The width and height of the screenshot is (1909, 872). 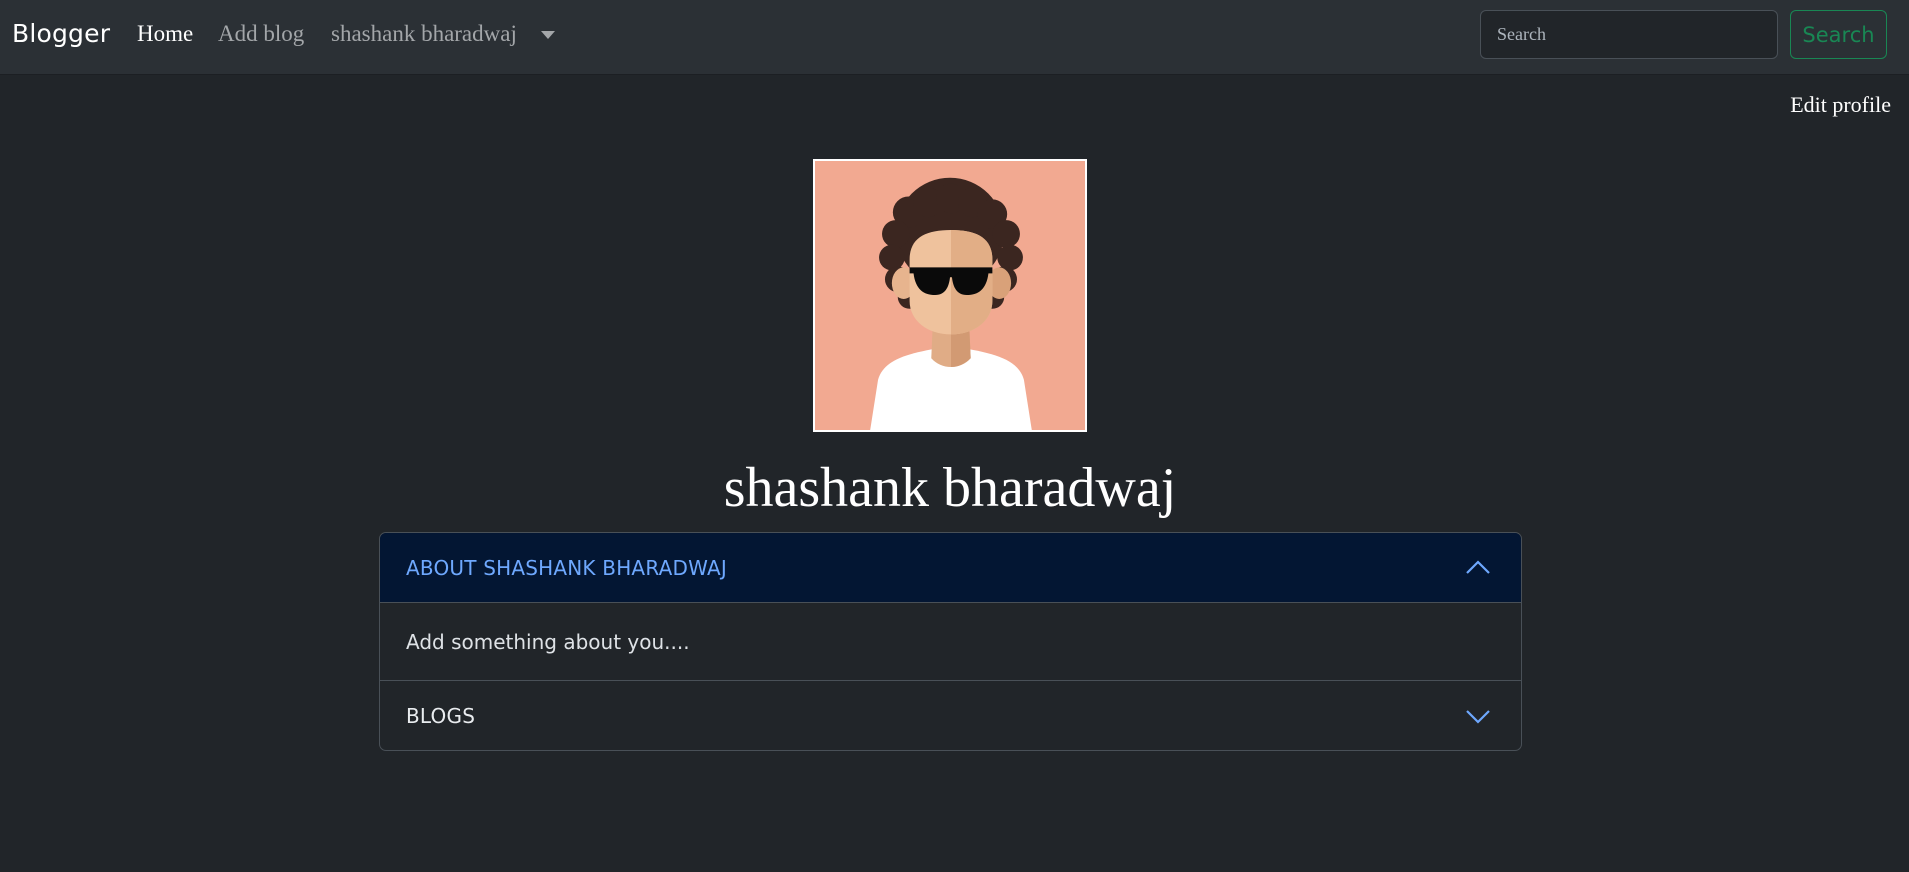 What do you see at coordinates (1629, 34) in the screenshot?
I see `search-input` at bounding box center [1629, 34].